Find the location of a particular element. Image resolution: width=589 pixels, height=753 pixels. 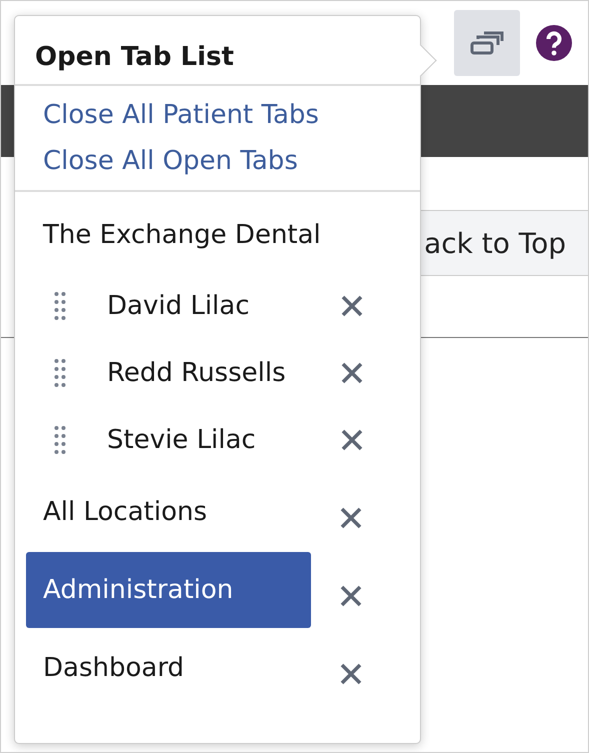

patient-tab: Redd Russells is located at coordinates (224, 373).